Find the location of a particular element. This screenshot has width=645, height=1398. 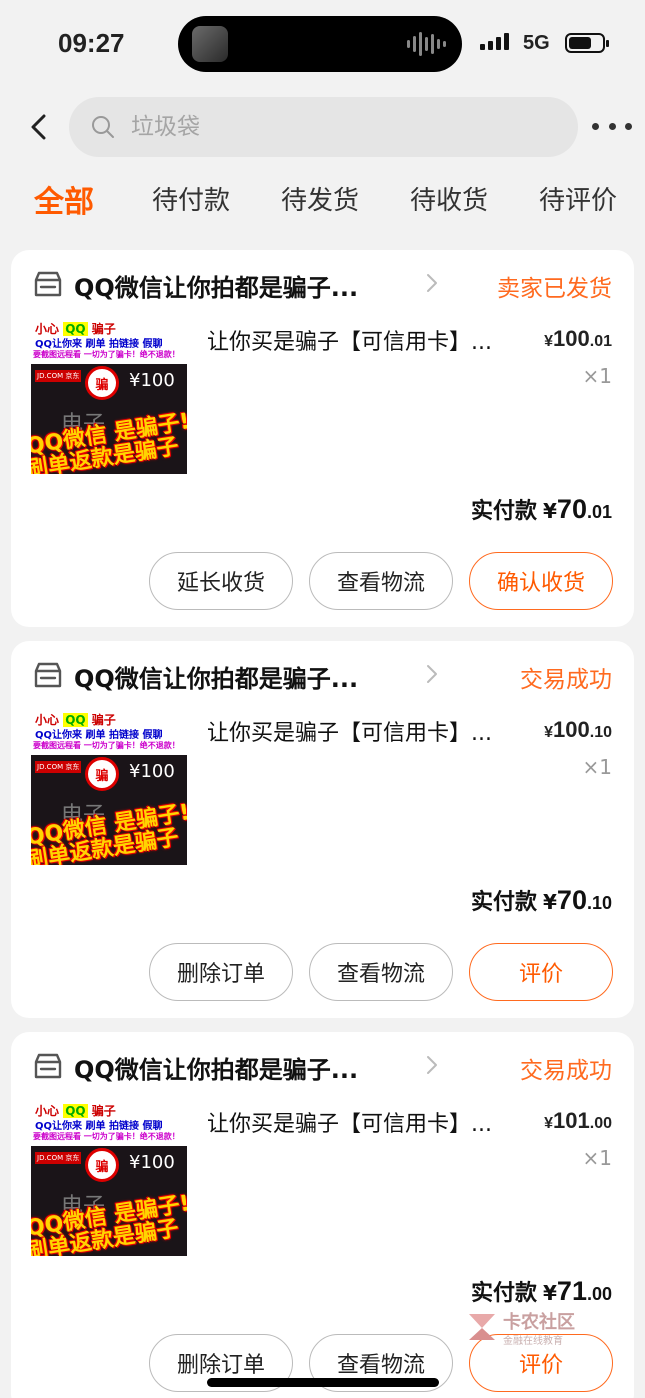

amount-paid: 实付款 ¥70.10 is located at coordinates (541, 900).